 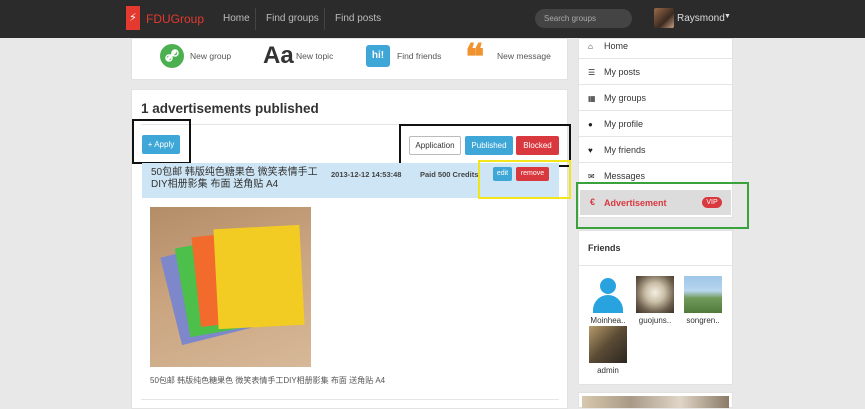 I want to click on find-friends-link: Find friends, so click(x=419, y=56).